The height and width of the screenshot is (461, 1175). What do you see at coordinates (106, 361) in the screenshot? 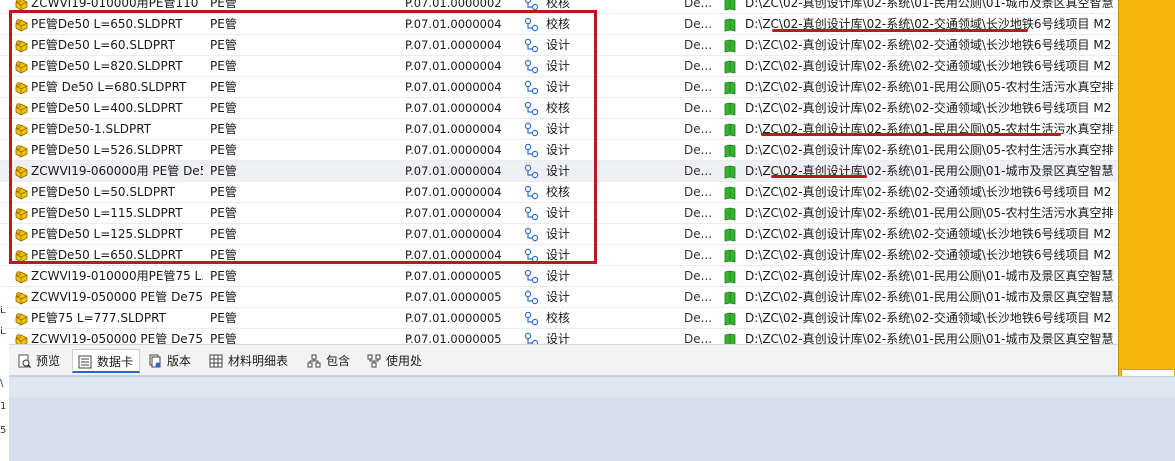
I see `tab-datacard: 数据卡` at bounding box center [106, 361].